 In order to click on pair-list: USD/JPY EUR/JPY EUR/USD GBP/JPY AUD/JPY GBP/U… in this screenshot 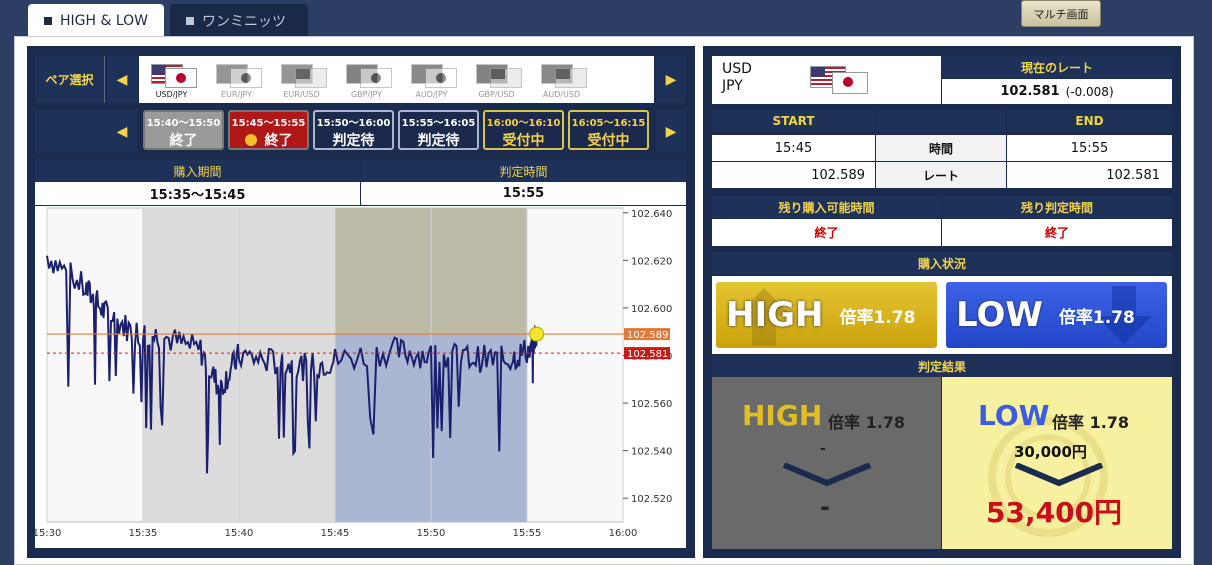, I will do `click(396, 79)`.